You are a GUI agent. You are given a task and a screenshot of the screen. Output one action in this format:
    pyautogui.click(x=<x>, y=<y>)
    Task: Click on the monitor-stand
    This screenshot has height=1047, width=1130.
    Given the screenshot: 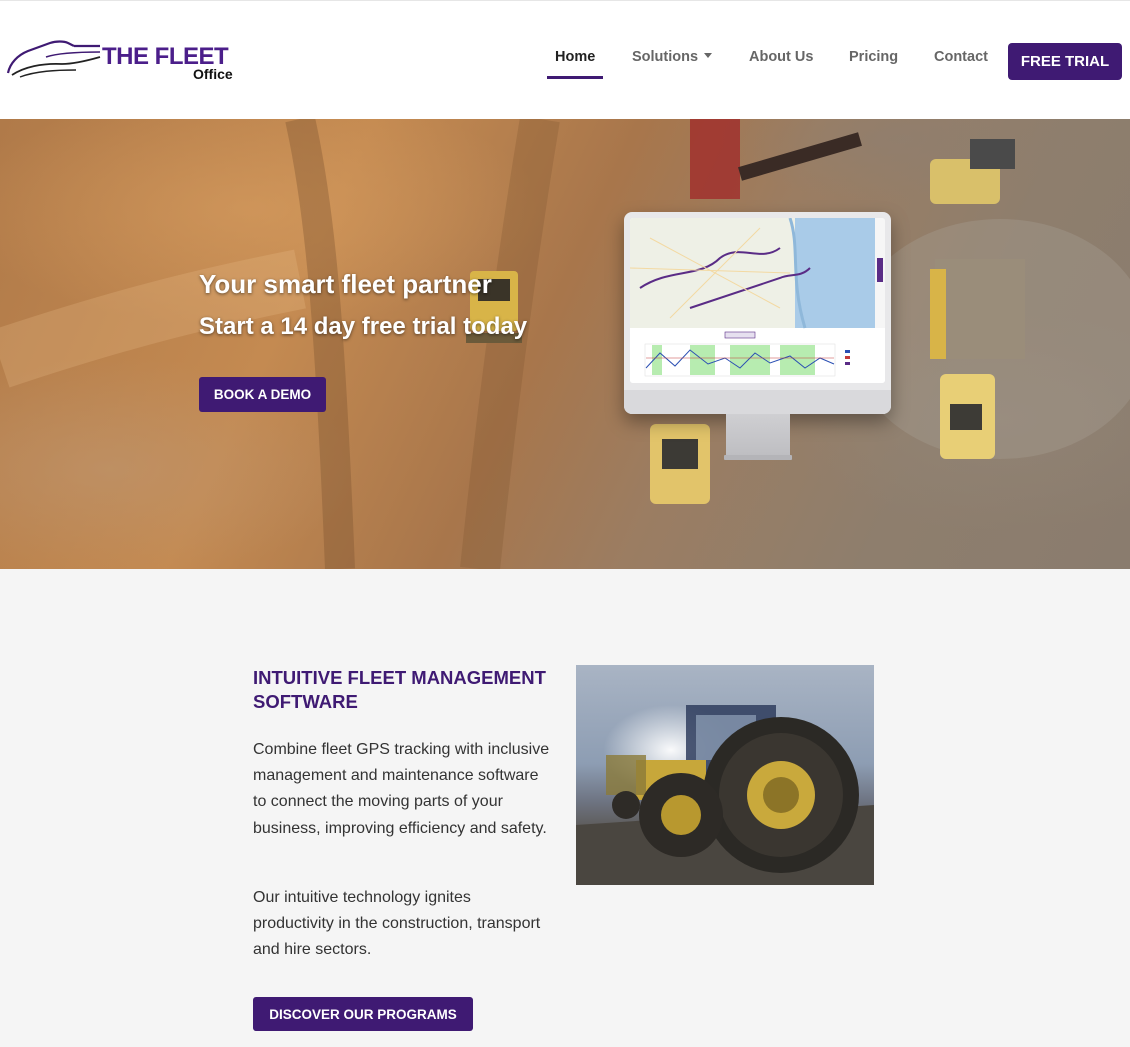 What is the action you would take?
    pyautogui.click(x=758, y=436)
    